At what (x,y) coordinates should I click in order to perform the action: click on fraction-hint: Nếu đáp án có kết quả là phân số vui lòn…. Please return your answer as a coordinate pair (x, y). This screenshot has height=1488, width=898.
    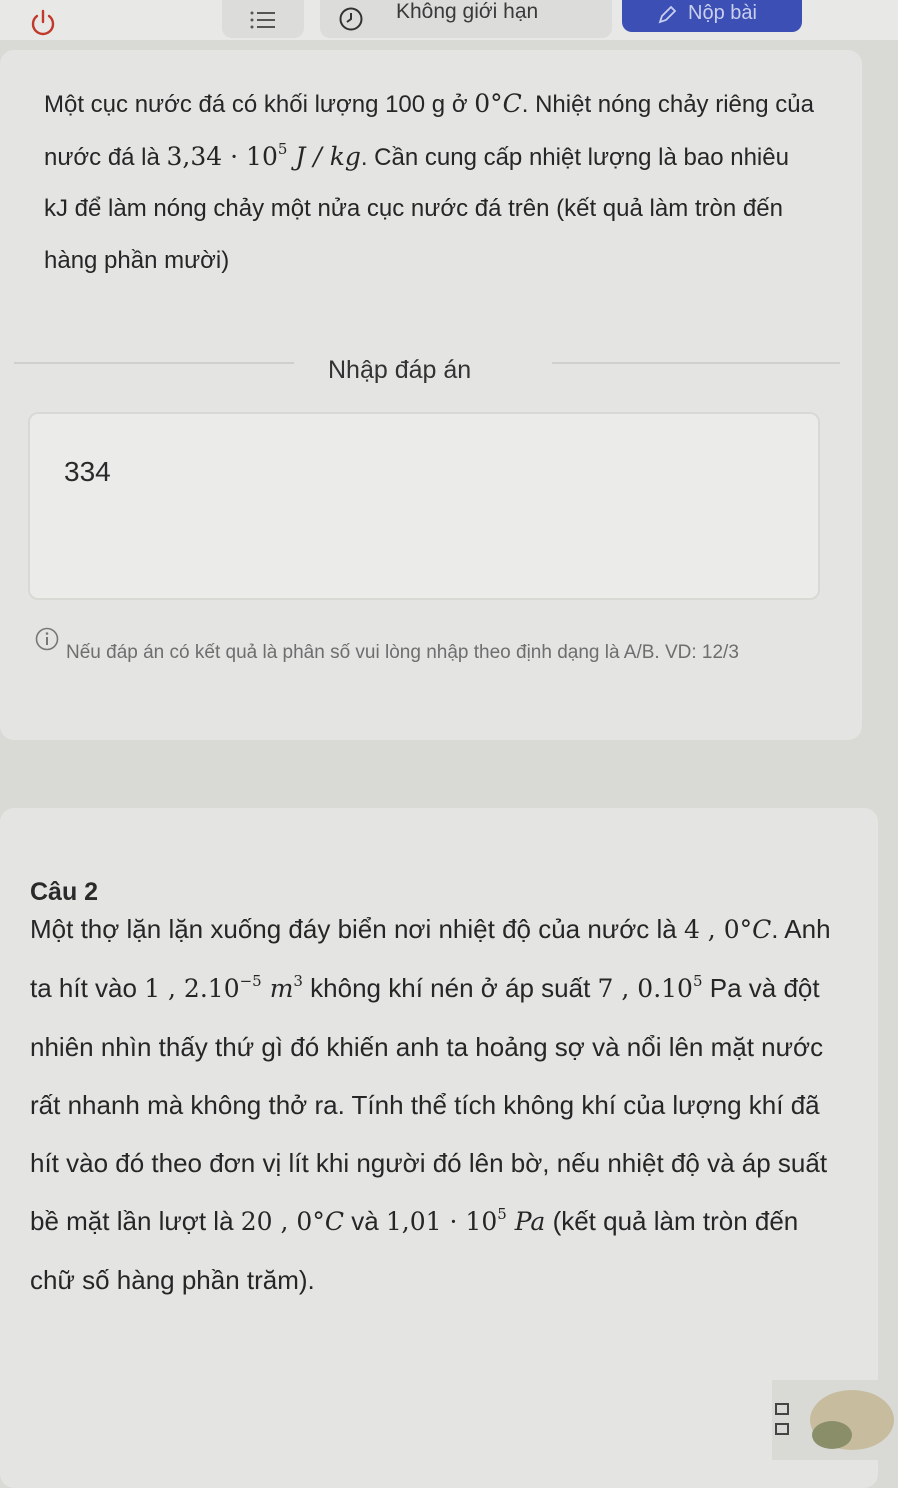
    Looking at the image, I should click on (402, 652).